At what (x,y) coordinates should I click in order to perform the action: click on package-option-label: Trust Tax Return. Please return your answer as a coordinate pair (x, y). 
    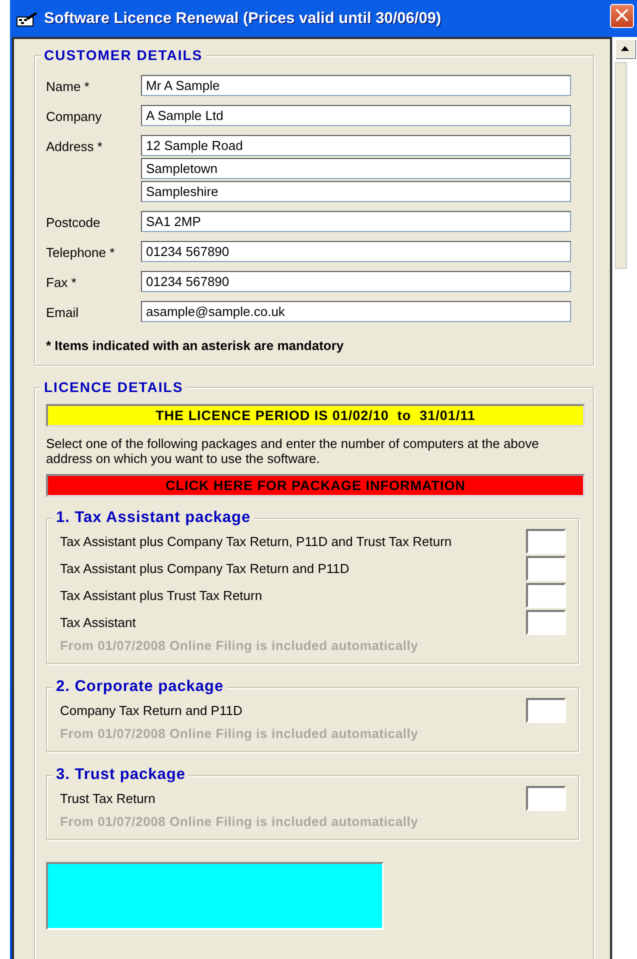
    Looking at the image, I should click on (108, 798).